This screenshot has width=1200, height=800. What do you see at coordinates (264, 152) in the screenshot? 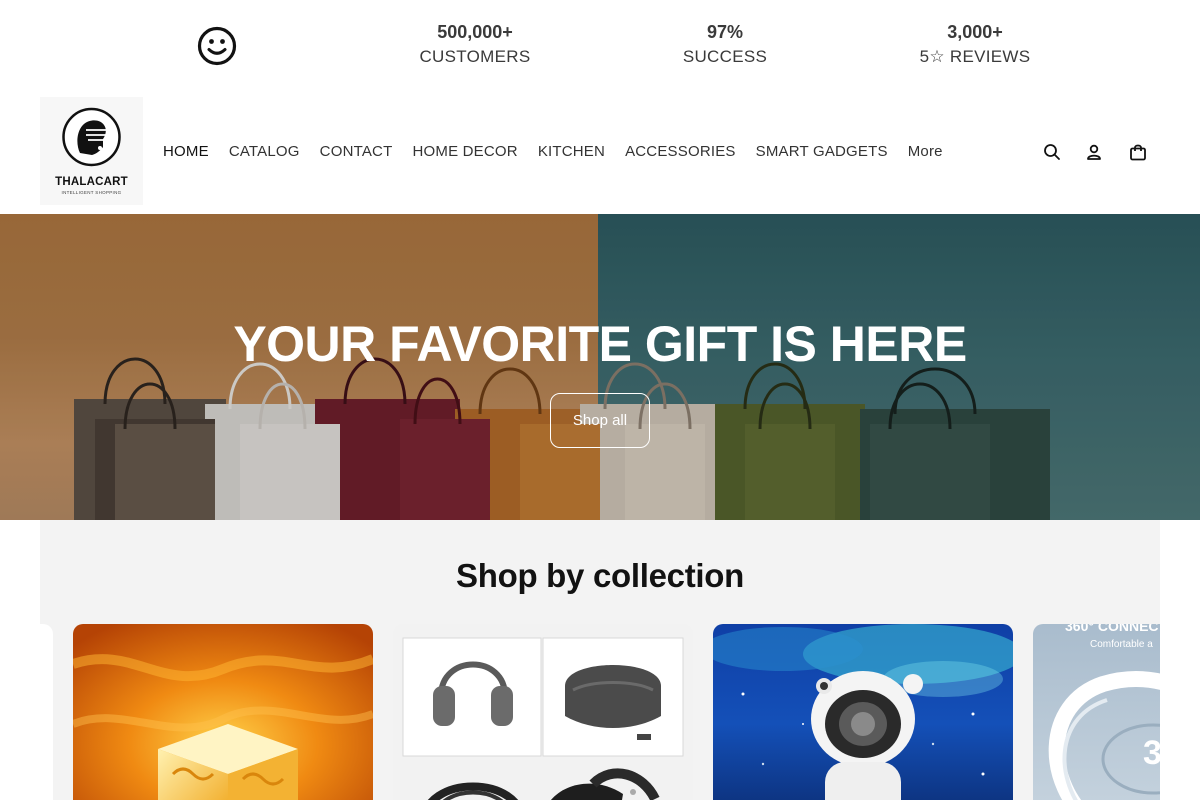
I see `nav-catalog: CATALOG` at bounding box center [264, 152].